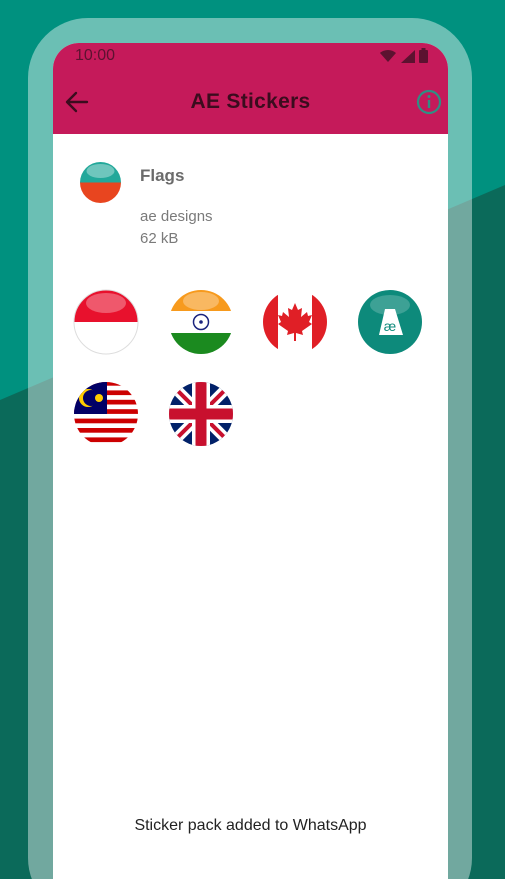 This screenshot has height=879, width=505. Describe the element at coordinates (250, 825) in the screenshot. I see `status-message: Sticker pack added to WhatsApp` at that location.